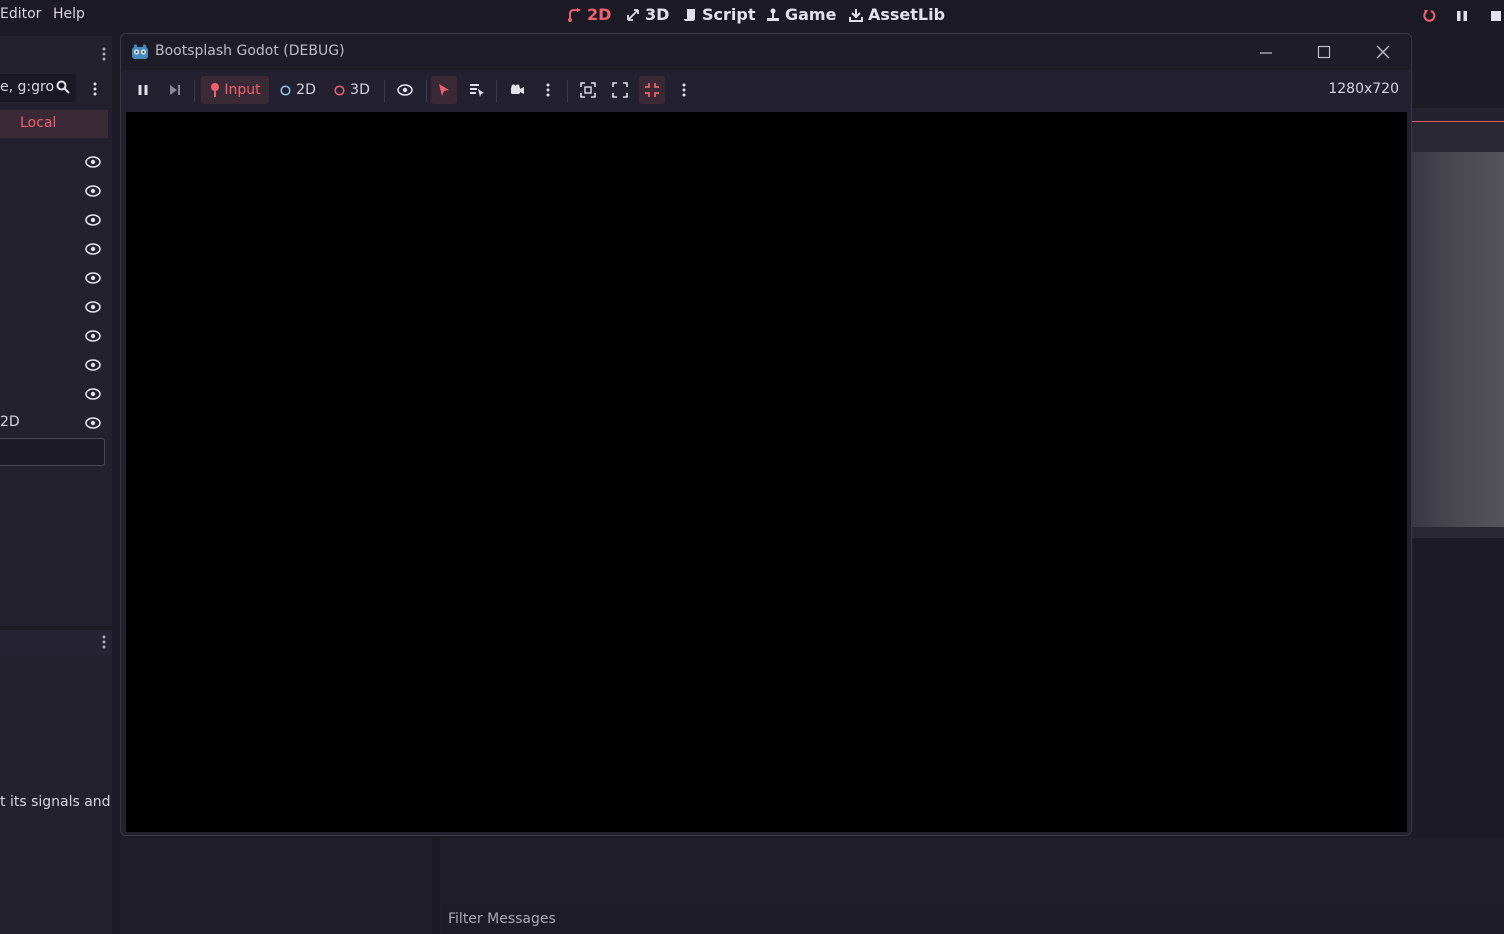 The height and width of the screenshot is (934, 1504). Describe the element at coordinates (56, 782) in the screenshot. I see `node-dock: t its signals and` at that location.